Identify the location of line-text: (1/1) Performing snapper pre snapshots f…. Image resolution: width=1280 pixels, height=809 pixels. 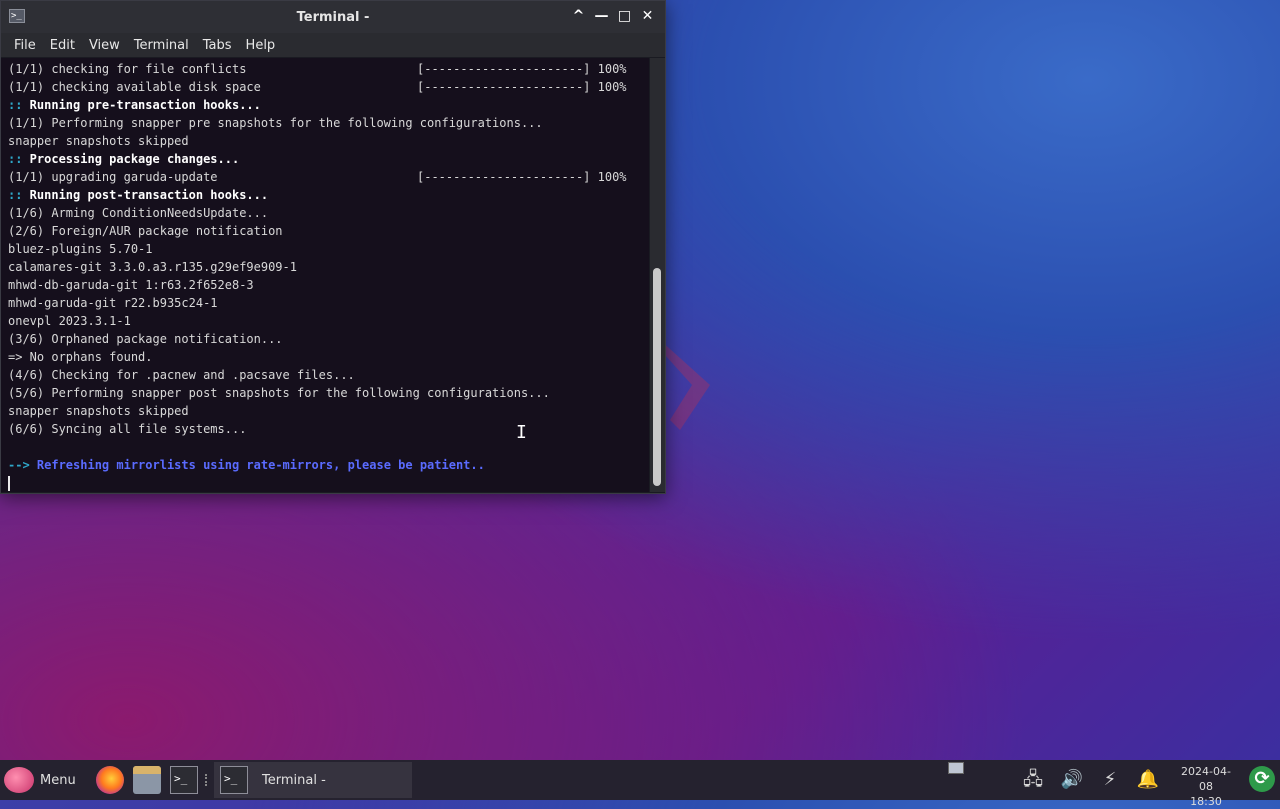
(275, 123).